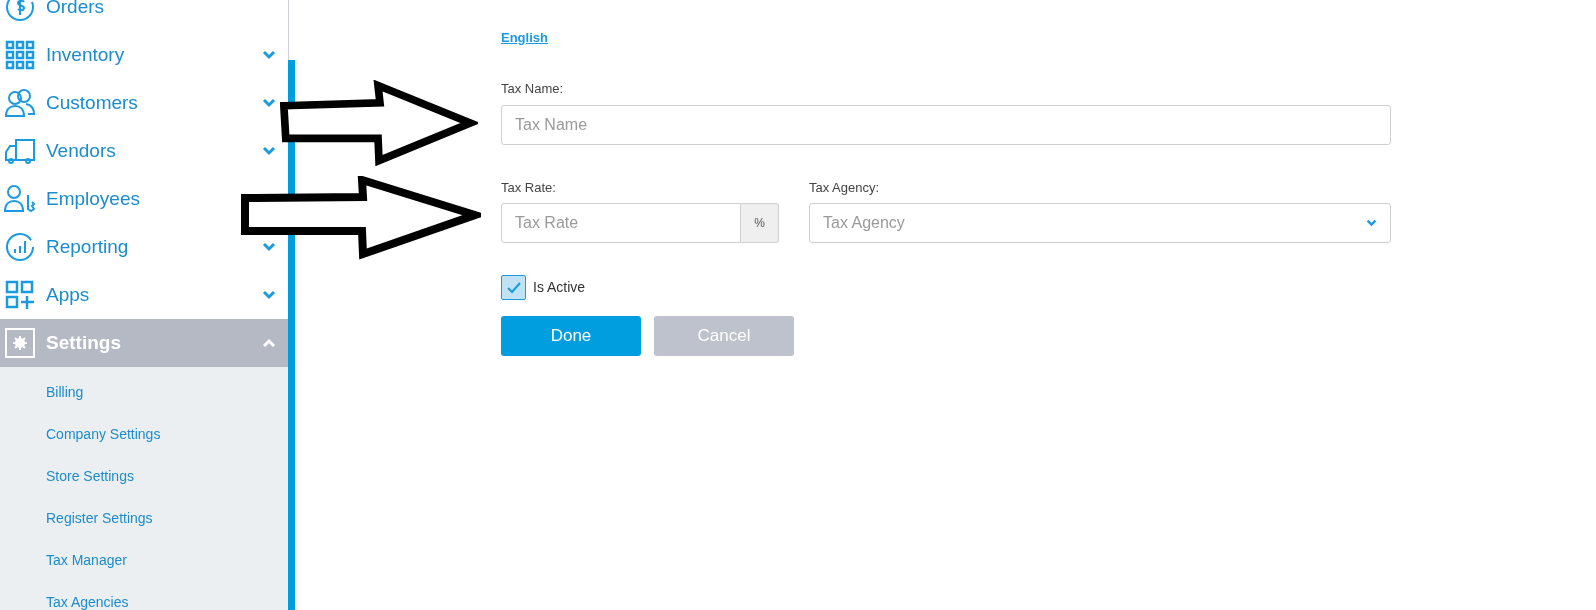  Describe the element at coordinates (64, 55) in the screenshot. I see `sidebar-item: Inventory` at that location.